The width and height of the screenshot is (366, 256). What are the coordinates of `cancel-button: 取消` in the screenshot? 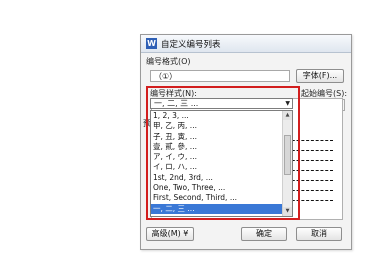 It's located at (319, 234).